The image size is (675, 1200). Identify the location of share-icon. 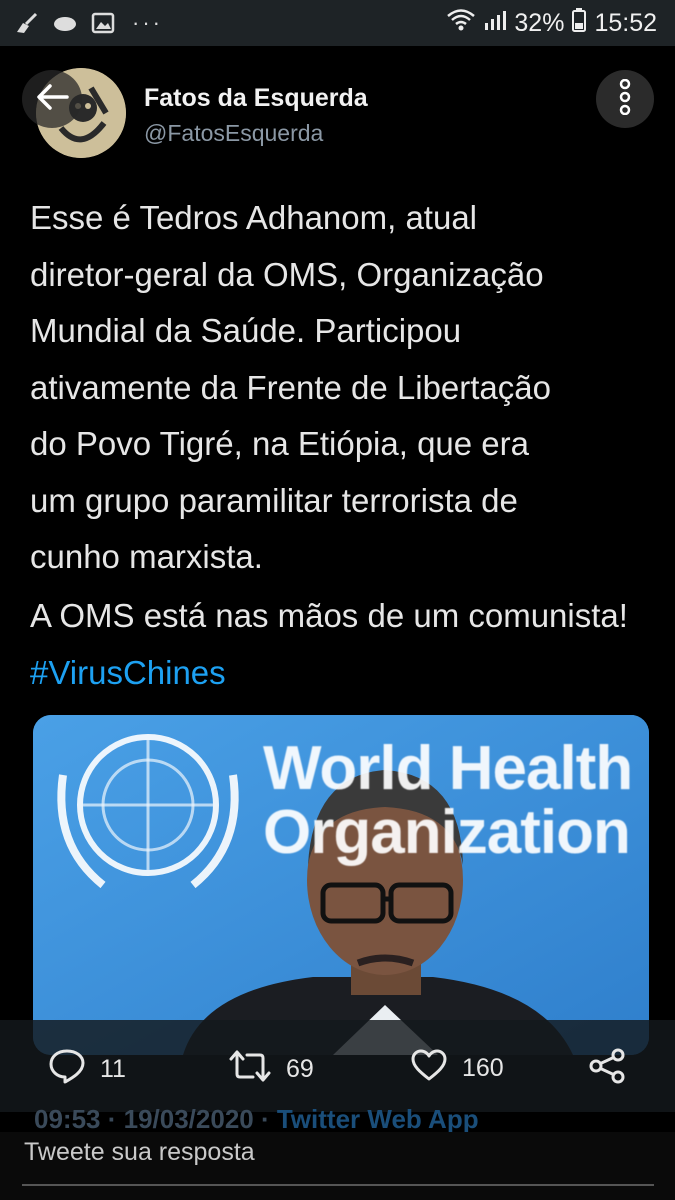
(607, 1069).